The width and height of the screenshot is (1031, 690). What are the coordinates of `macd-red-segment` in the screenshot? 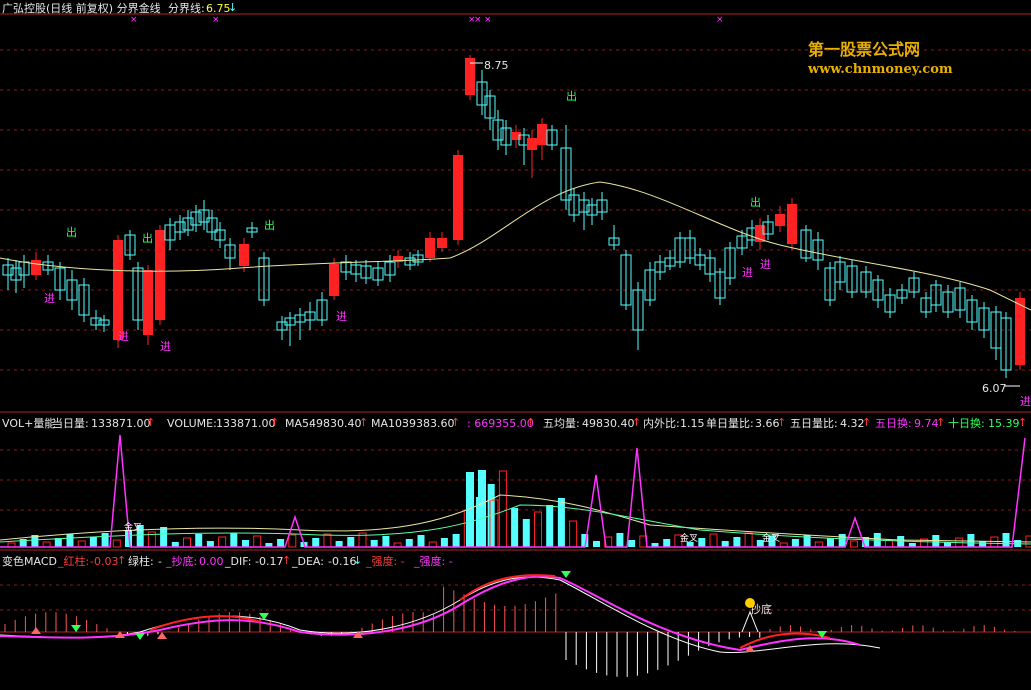 It's located at (490, 611).